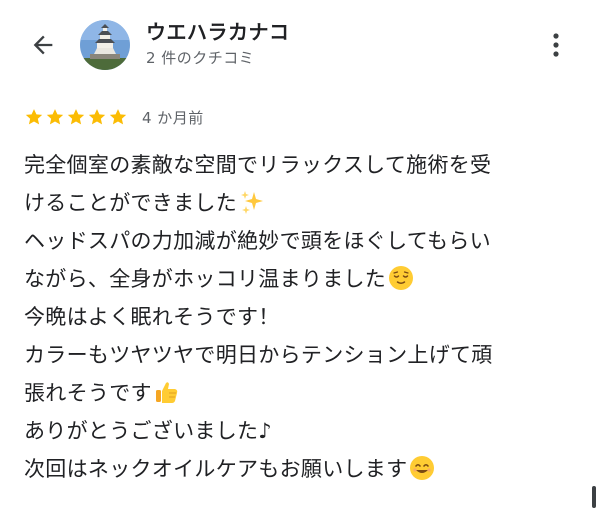  Describe the element at coordinates (218, 30) in the screenshot. I see `reviewer-name: ウエハラカナコ` at that location.